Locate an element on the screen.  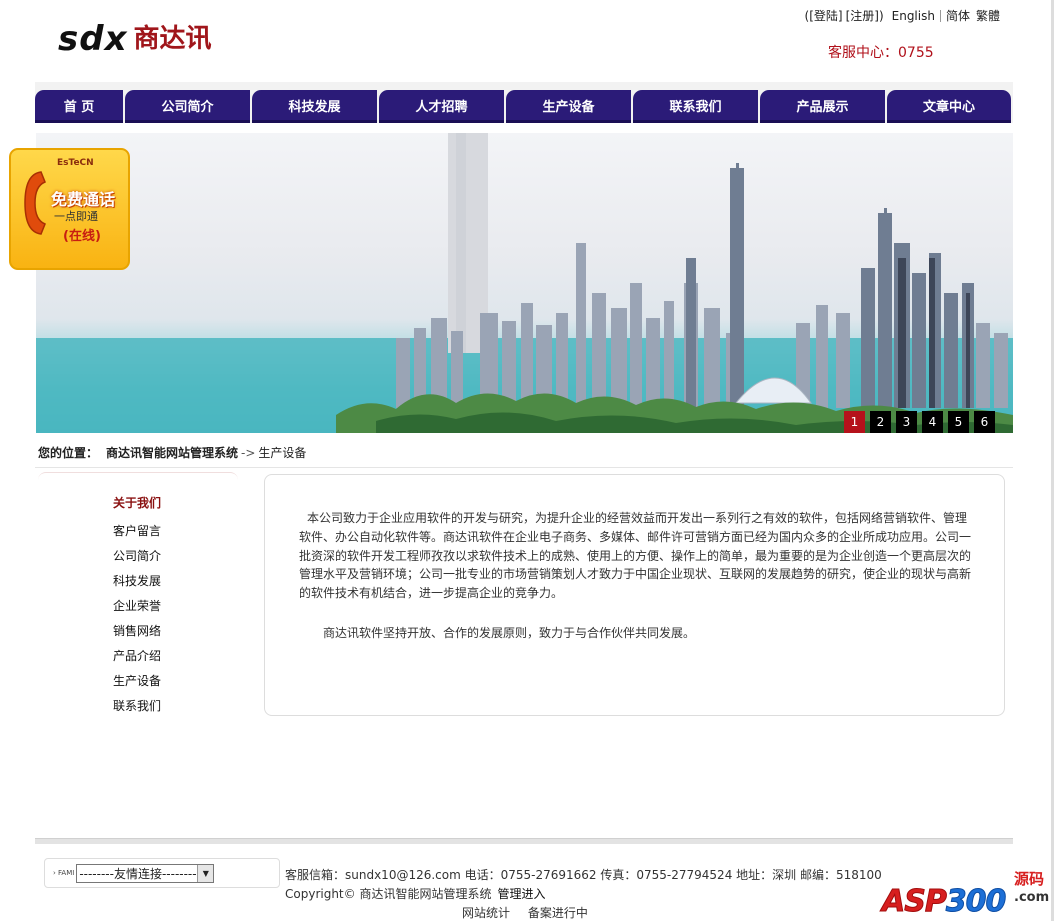
top-links: ( [登陆] [注册] ) English 简体 繁體 is located at coordinates (903, 15).